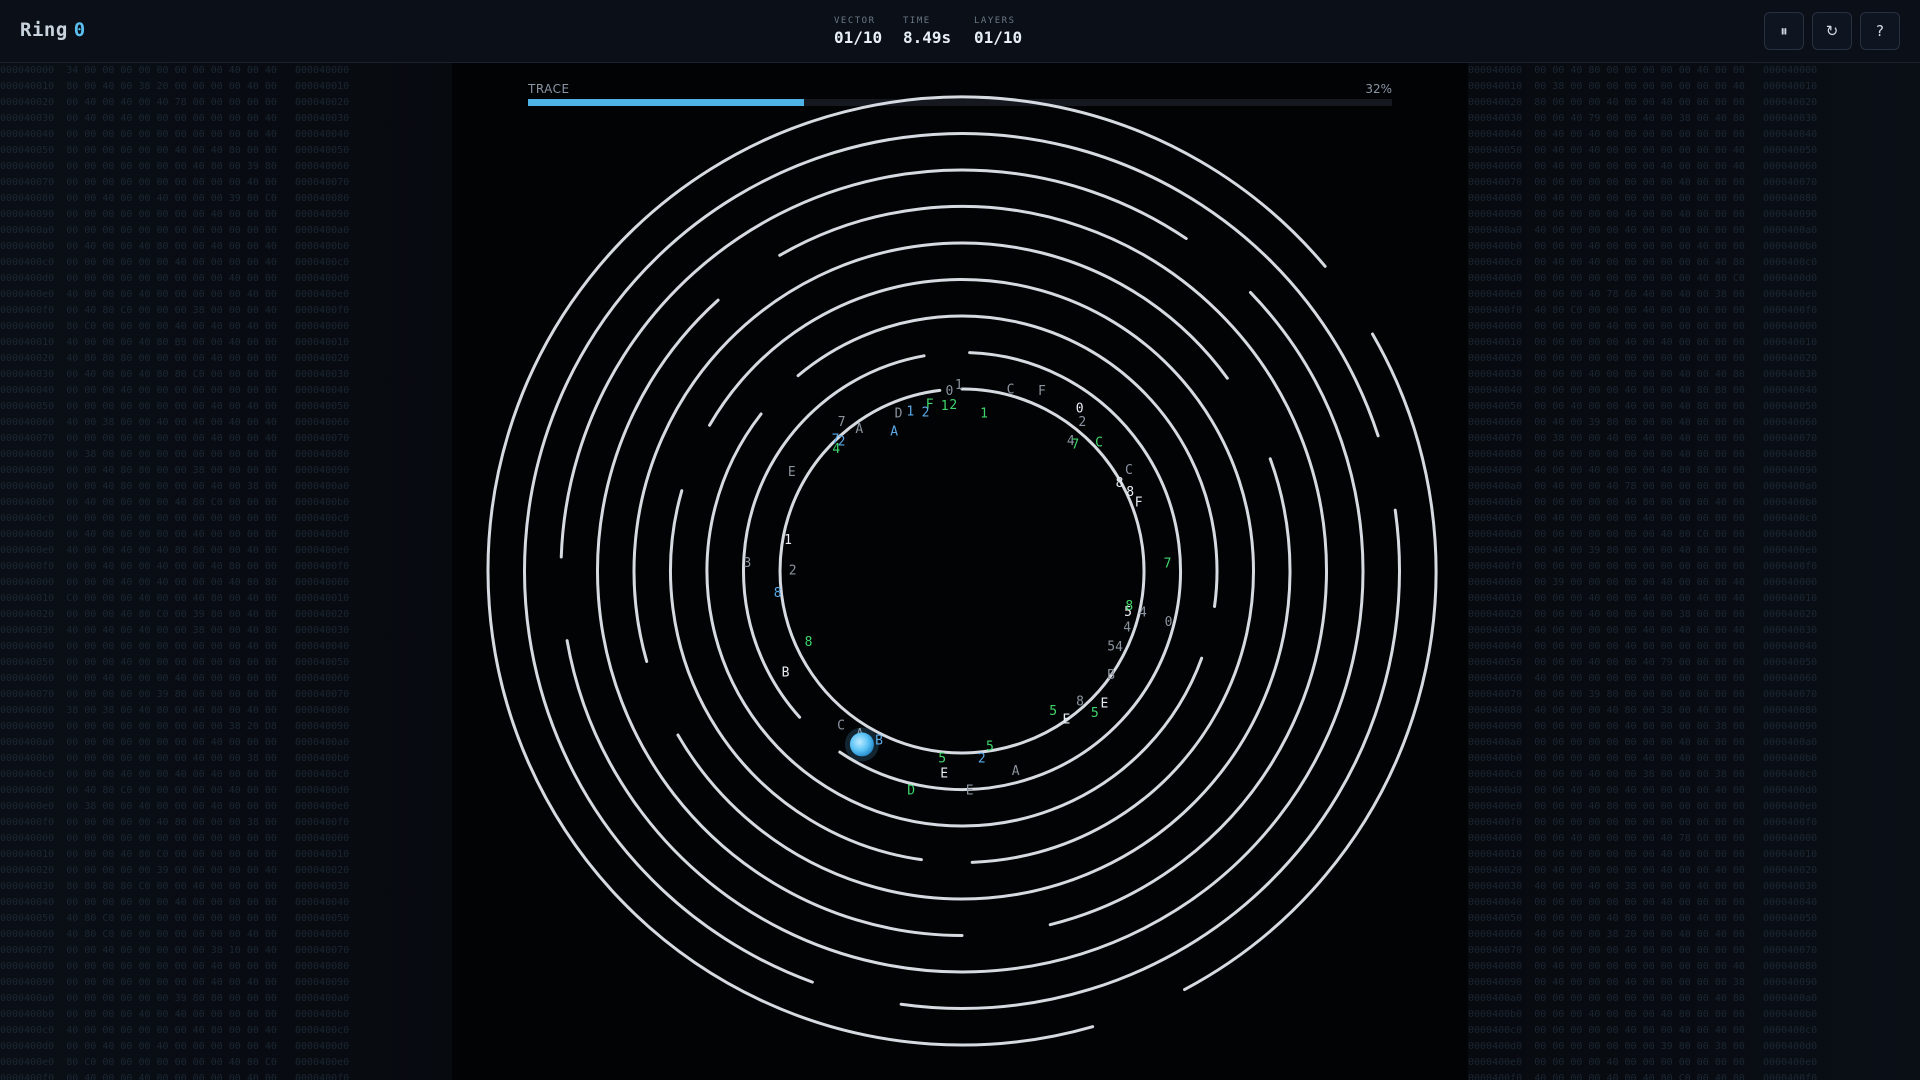  Describe the element at coordinates (998, 37) in the screenshot. I see `layers-value: 01/10` at that location.